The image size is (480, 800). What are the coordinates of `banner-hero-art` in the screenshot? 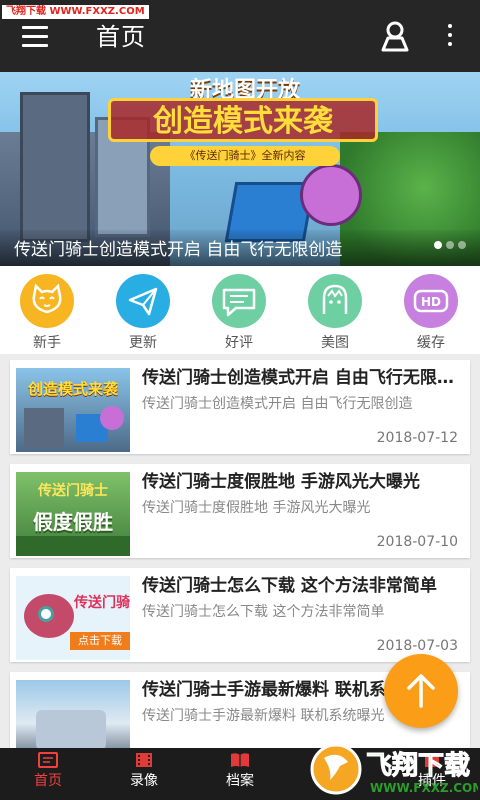 It's located at (331, 195).